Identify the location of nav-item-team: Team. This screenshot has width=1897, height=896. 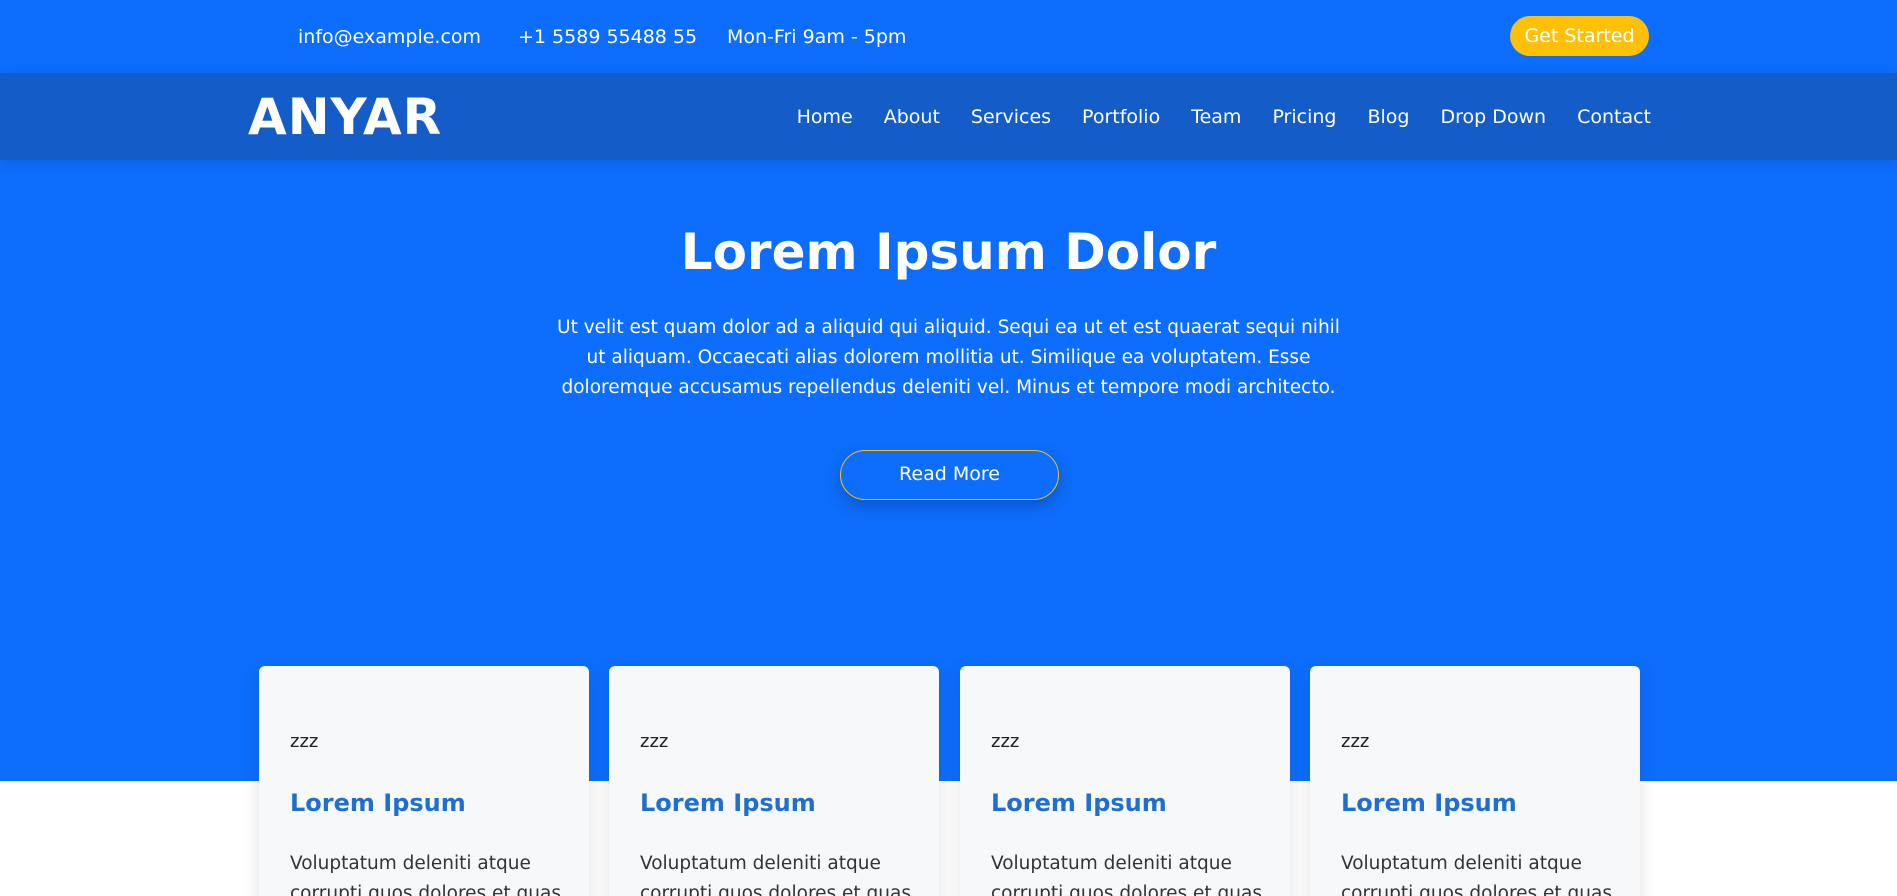
(1216, 117).